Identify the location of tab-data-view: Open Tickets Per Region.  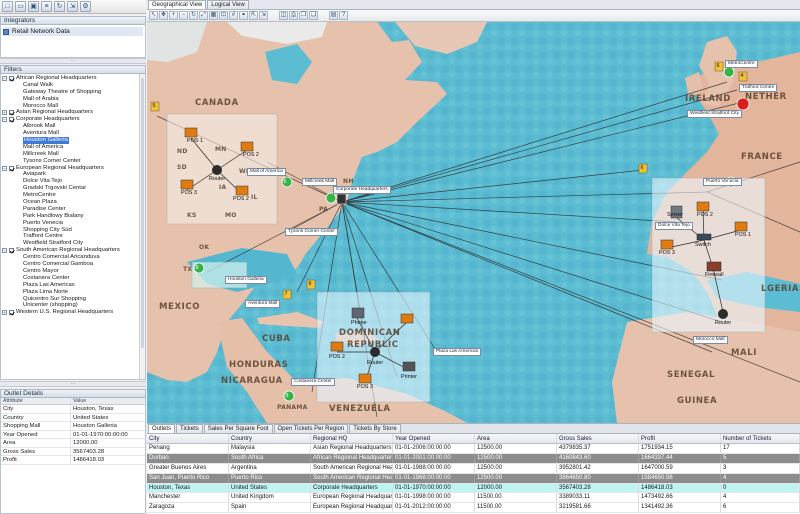
(311, 428).